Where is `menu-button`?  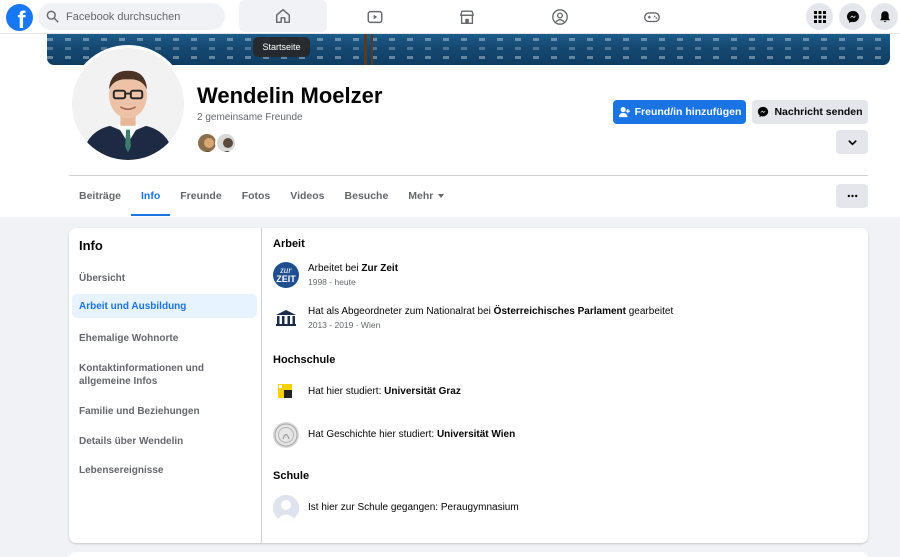 menu-button is located at coordinates (819, 16).